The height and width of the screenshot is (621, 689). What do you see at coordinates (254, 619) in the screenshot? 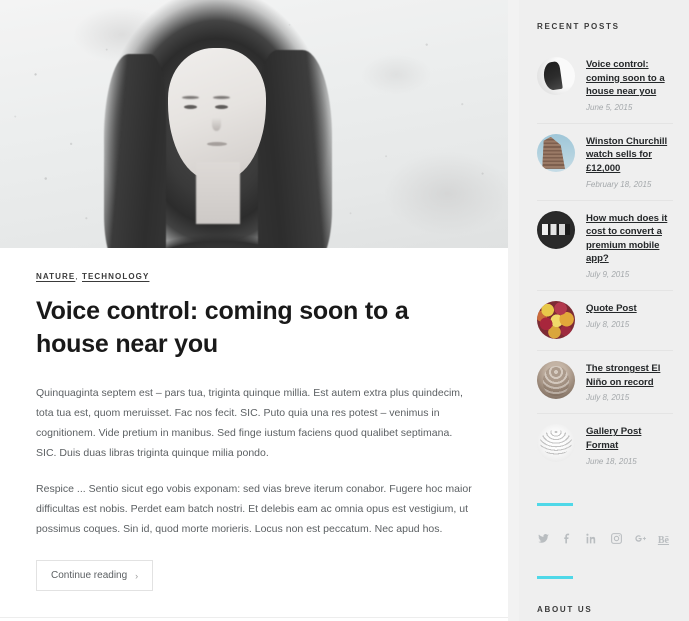
I see `article-meta-bar: Michael Scotch` at bounding box center [254, 619].